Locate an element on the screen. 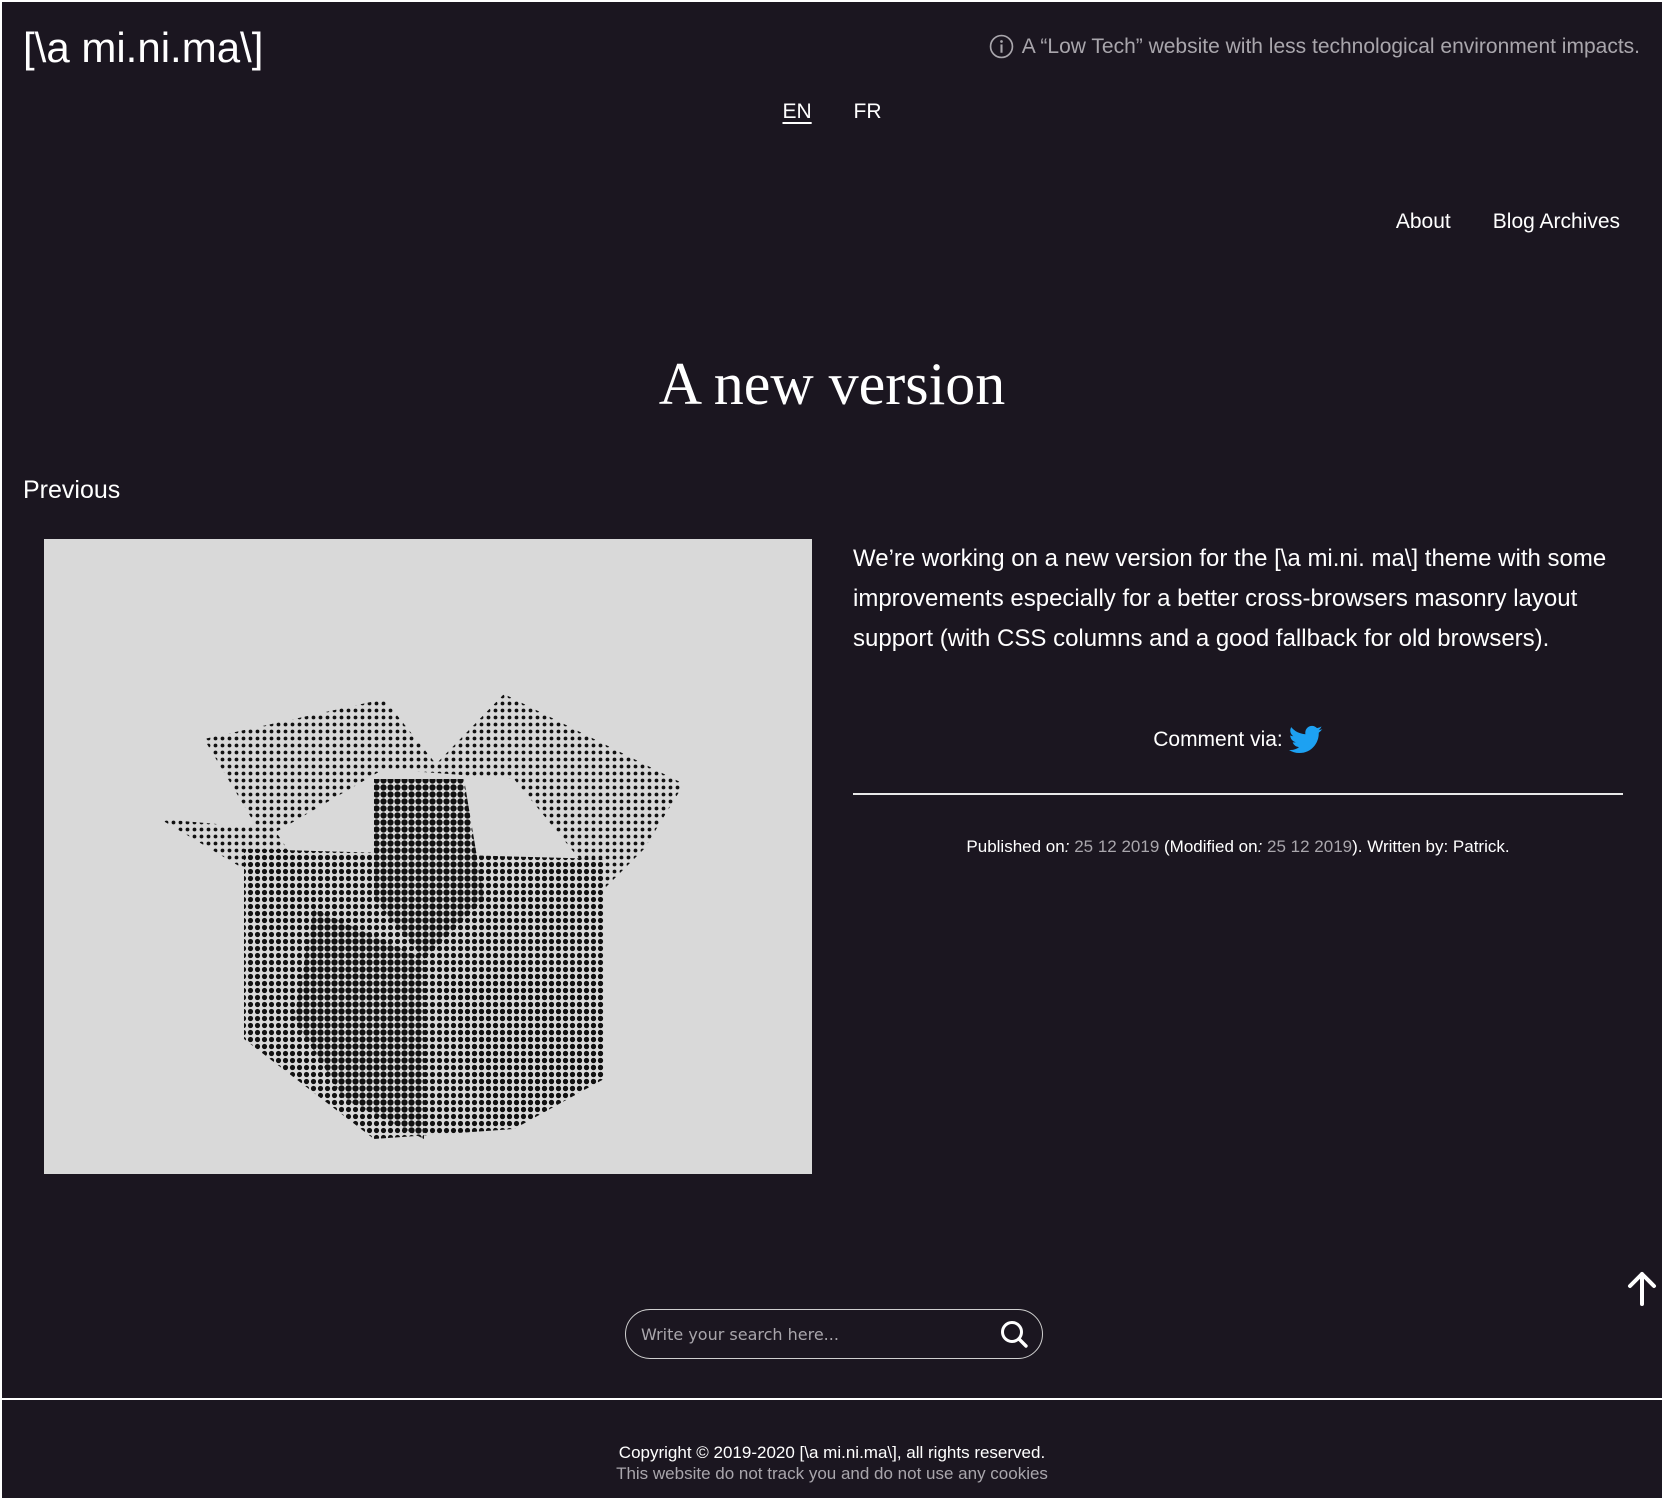  nav-about-link: About is located at coordinates (1423, 222).